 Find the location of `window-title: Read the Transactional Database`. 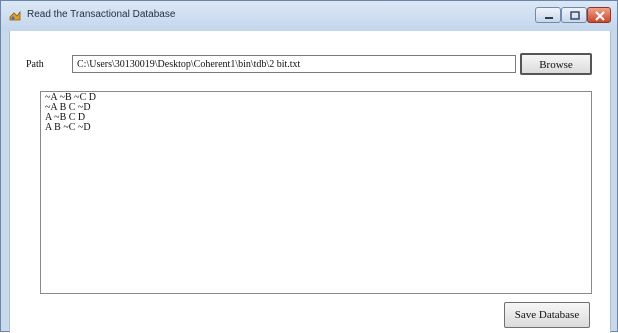

window-title: Read the Transactional Database is located at coordinates (101, 14).